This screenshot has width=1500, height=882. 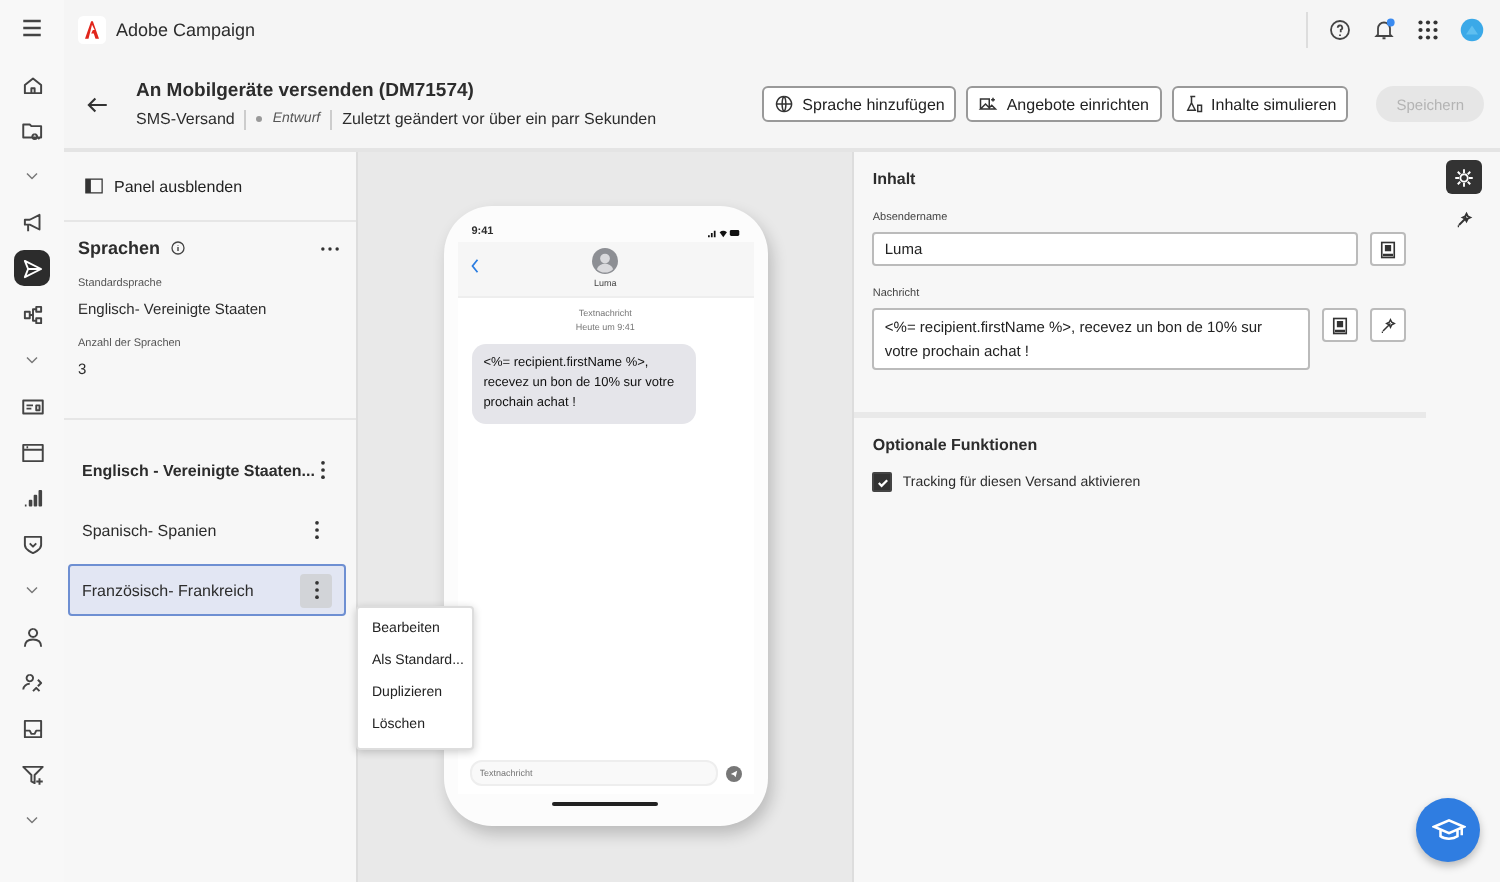 I want to click on language-name: Französisch- Frankreich, so click(x=168, y=590).